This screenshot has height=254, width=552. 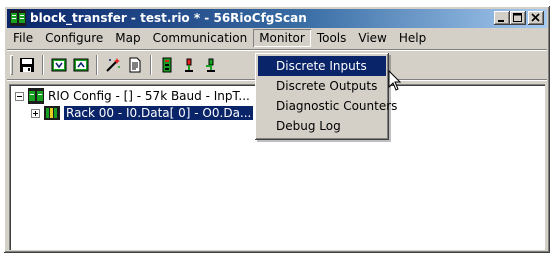 What do you see at coordinates (395, 80) in the screenshot?
I see `mouse-cursor-icon` at bounding box center [395, 80].